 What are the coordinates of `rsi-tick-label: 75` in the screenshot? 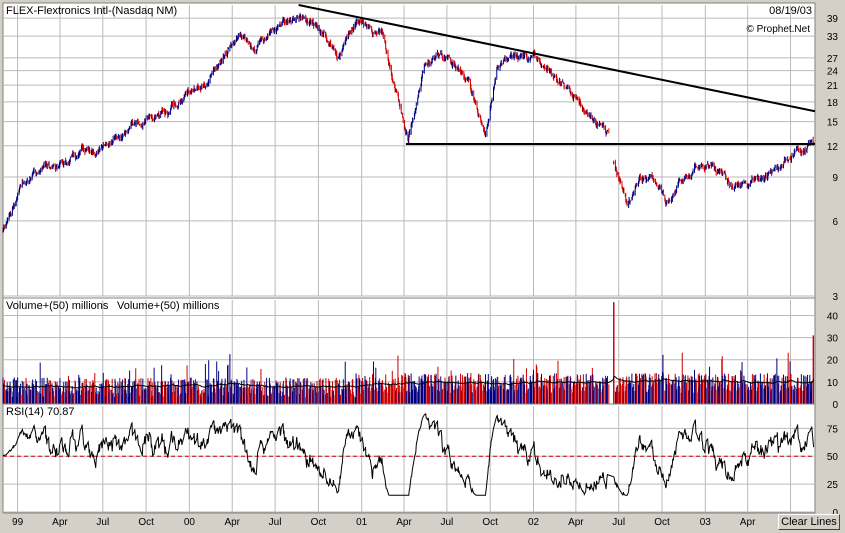 It's located at (833, 429).